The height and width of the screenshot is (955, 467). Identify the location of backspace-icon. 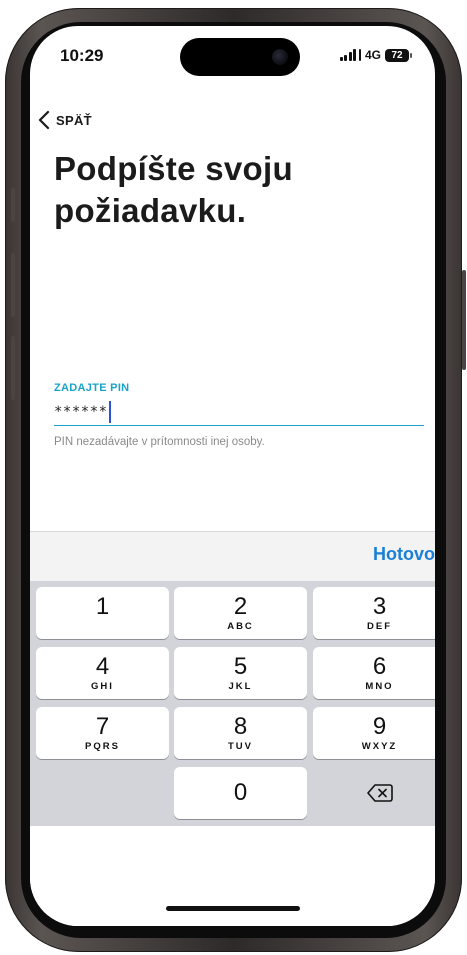
(379, 793).